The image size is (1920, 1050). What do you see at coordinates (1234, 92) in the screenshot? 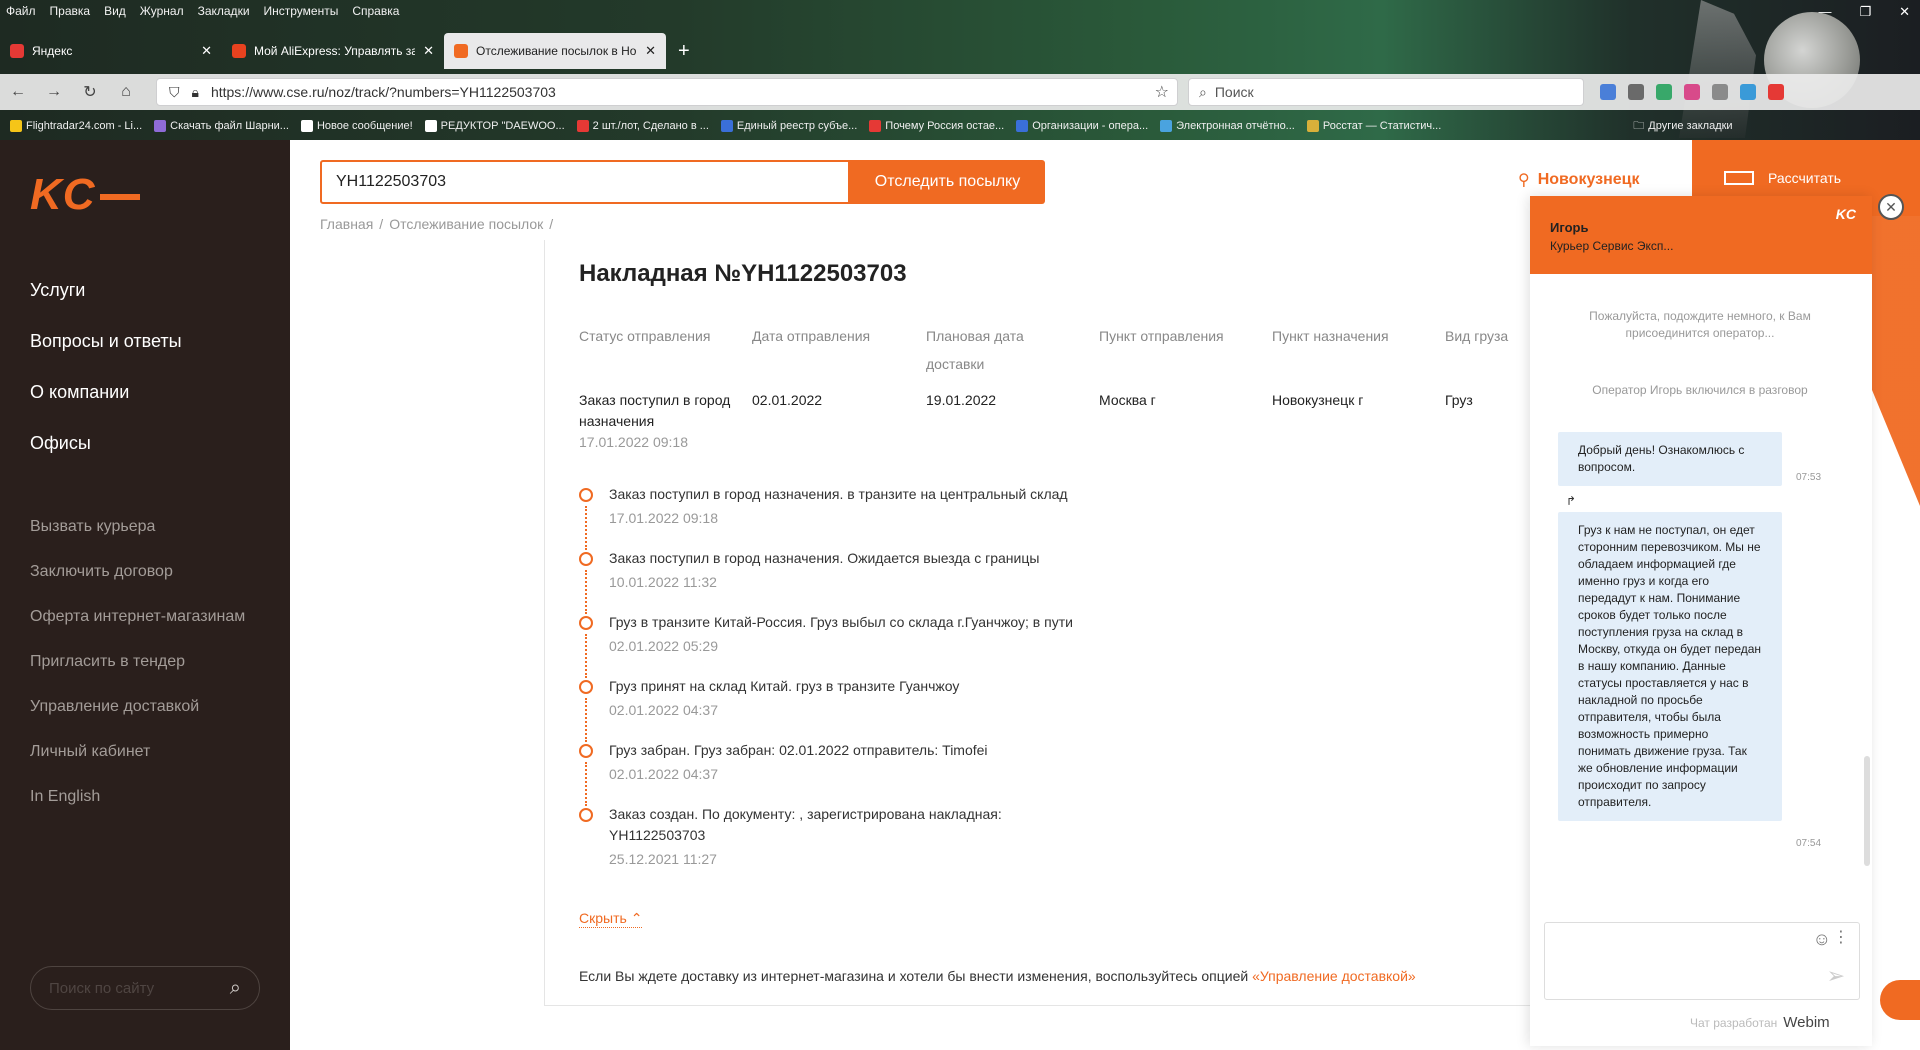
I see `search-placeholder: Поиск` at bounding box center [1234, 92].